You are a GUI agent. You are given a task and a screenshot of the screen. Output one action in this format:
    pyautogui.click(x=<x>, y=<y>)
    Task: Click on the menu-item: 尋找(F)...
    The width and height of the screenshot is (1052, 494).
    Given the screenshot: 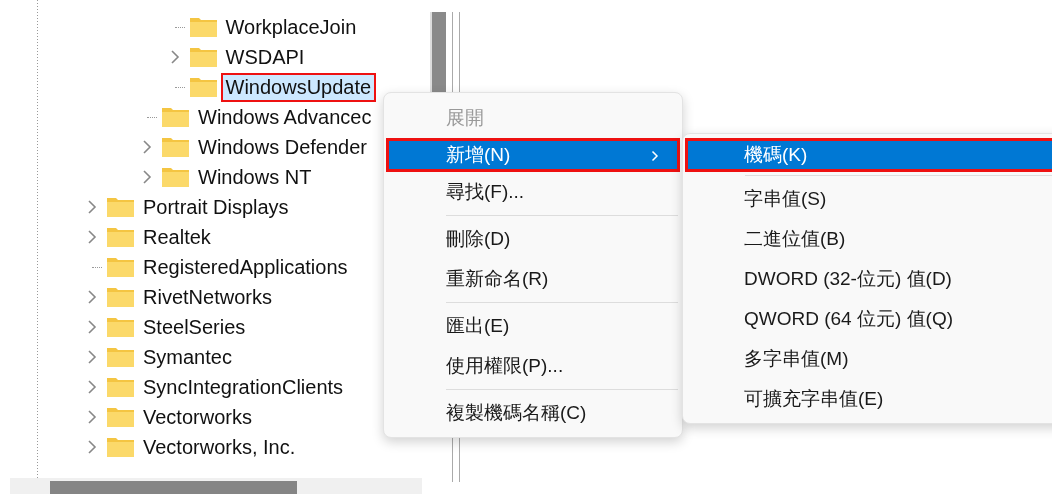 What is the action you would take?
    pyautogui.click(x=533, y=192)
    